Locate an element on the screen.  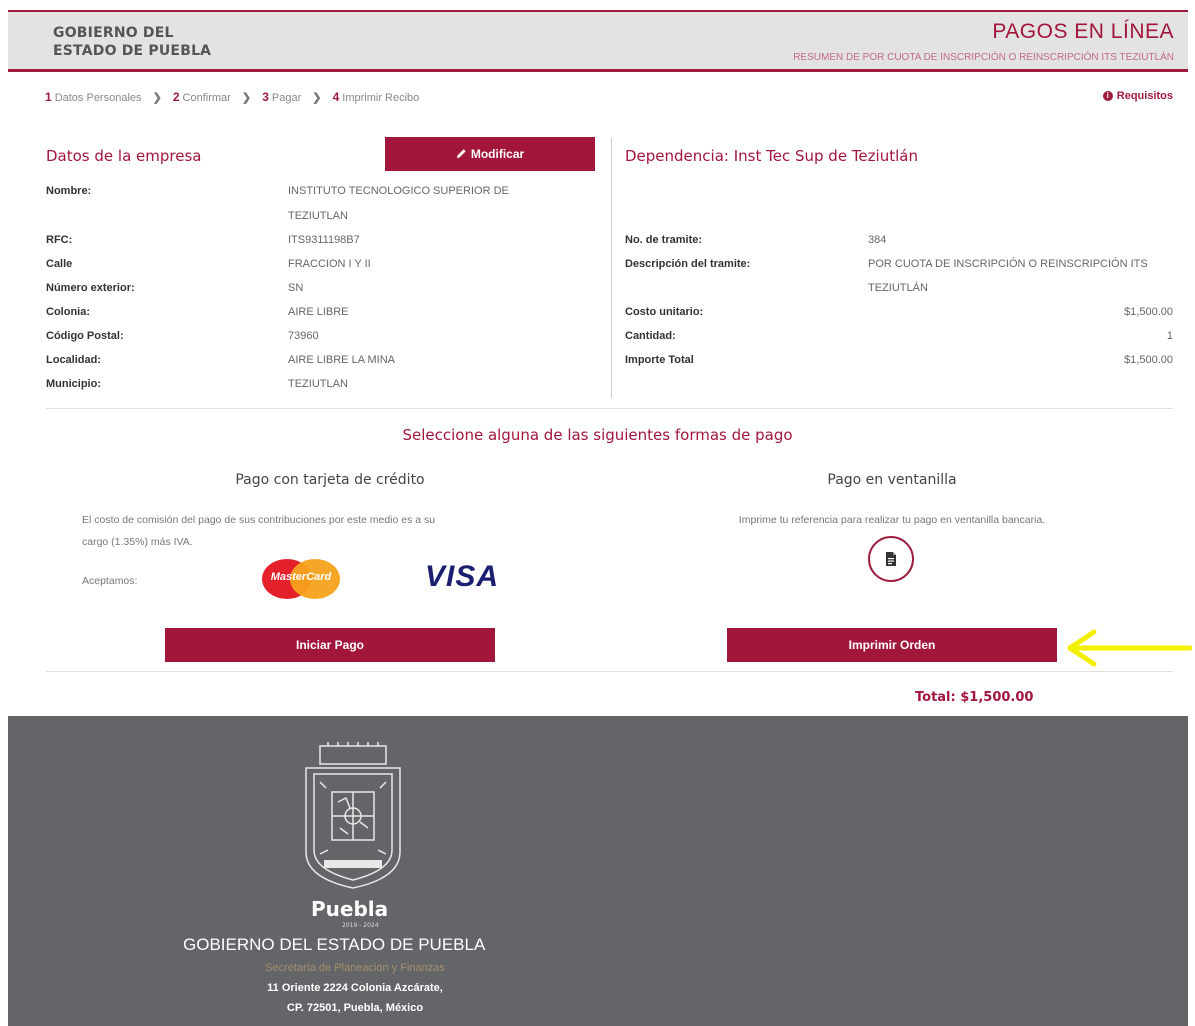
cantidad-label: Cantidad: is located at coordinates (650, 336).